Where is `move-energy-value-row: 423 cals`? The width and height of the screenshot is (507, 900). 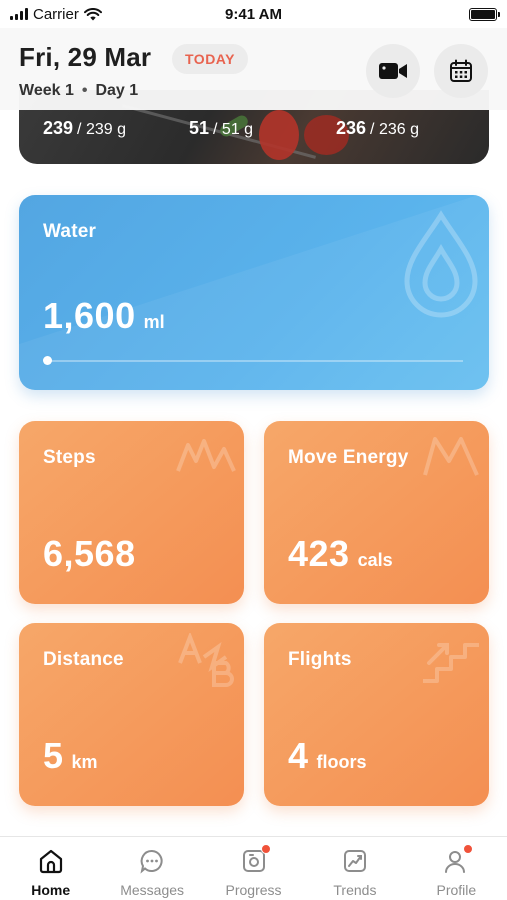 move-energy-value-row: 423 cals is located at coordinates (340, 554).